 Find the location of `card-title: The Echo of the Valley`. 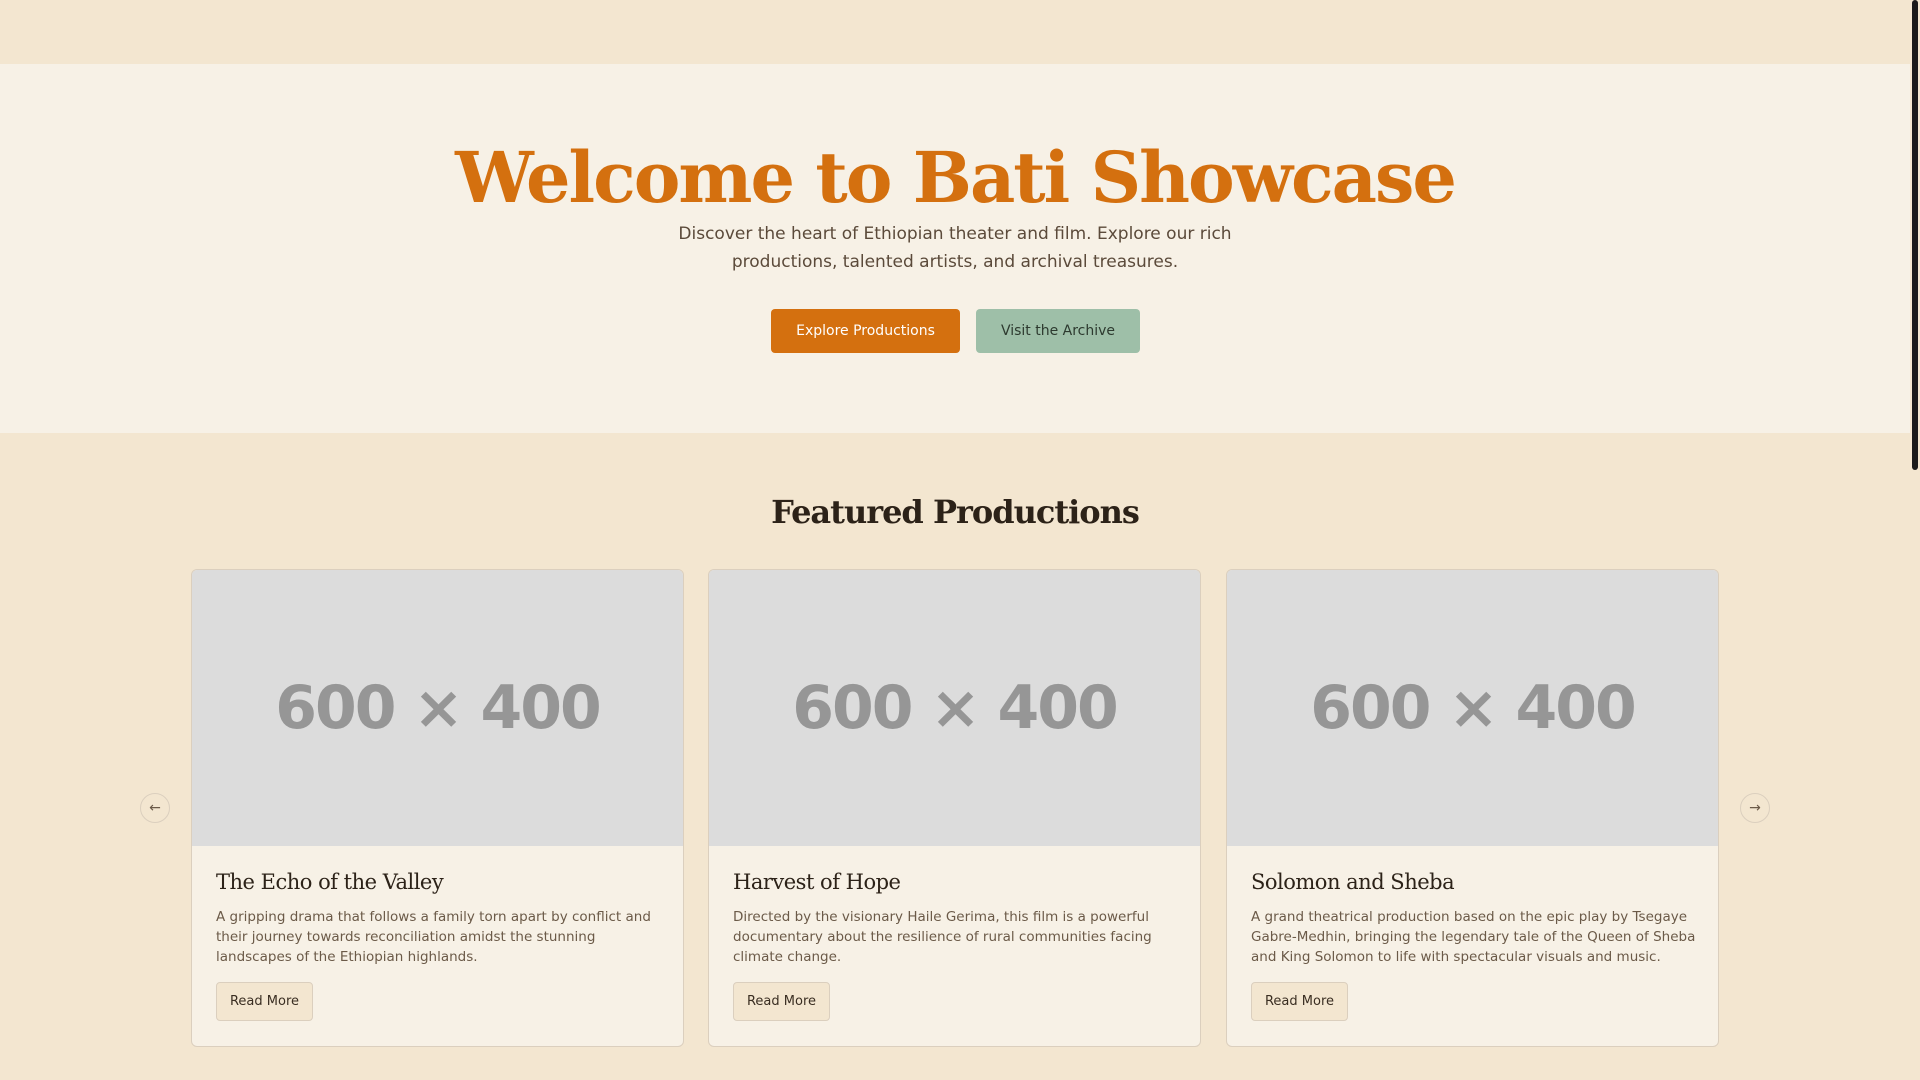

card-title: The Echo of the Valley is located at coordinates (330, 882).